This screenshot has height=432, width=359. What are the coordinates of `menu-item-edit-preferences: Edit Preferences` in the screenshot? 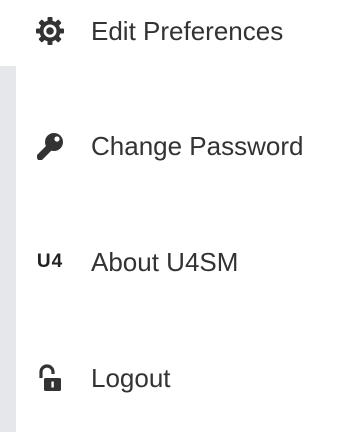 It's located at (187, 31).